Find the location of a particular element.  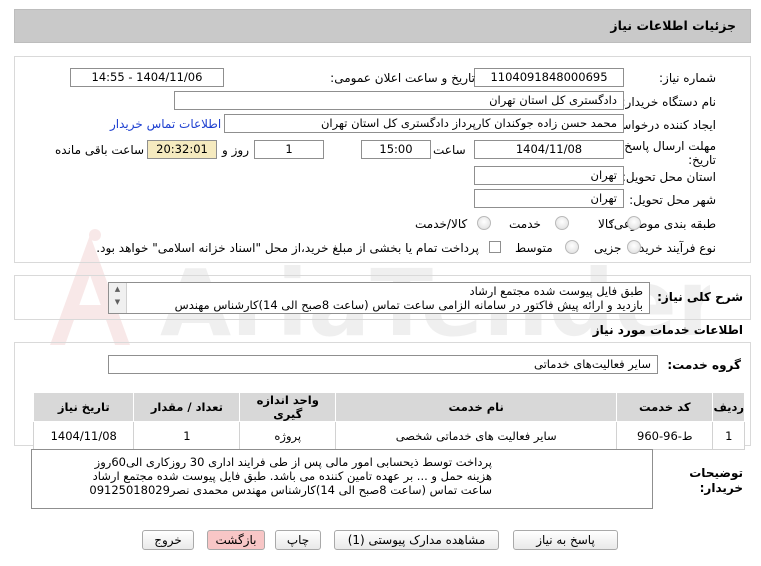

category-option-goods-service: کالا/خدمت is located at coordinates (441, 224).